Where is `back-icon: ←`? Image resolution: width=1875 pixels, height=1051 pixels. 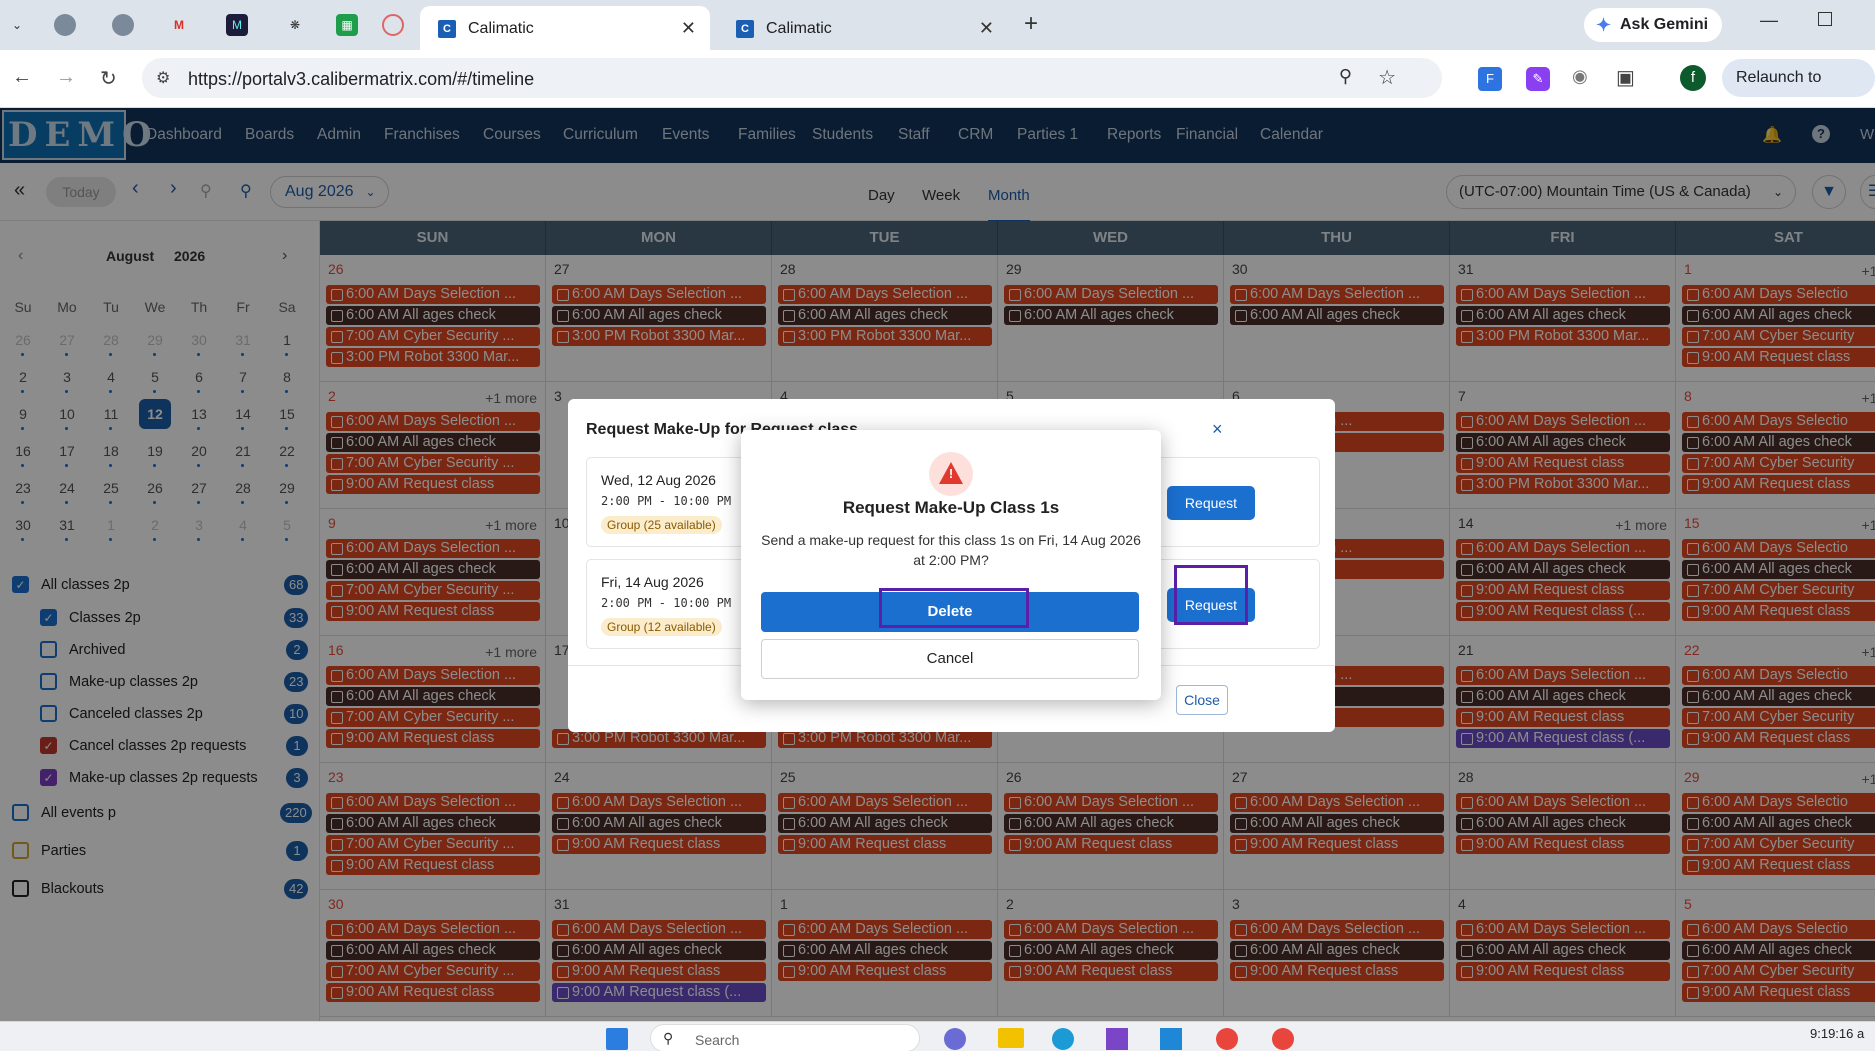 back-icon: ← is located at coordinates (22, 77).